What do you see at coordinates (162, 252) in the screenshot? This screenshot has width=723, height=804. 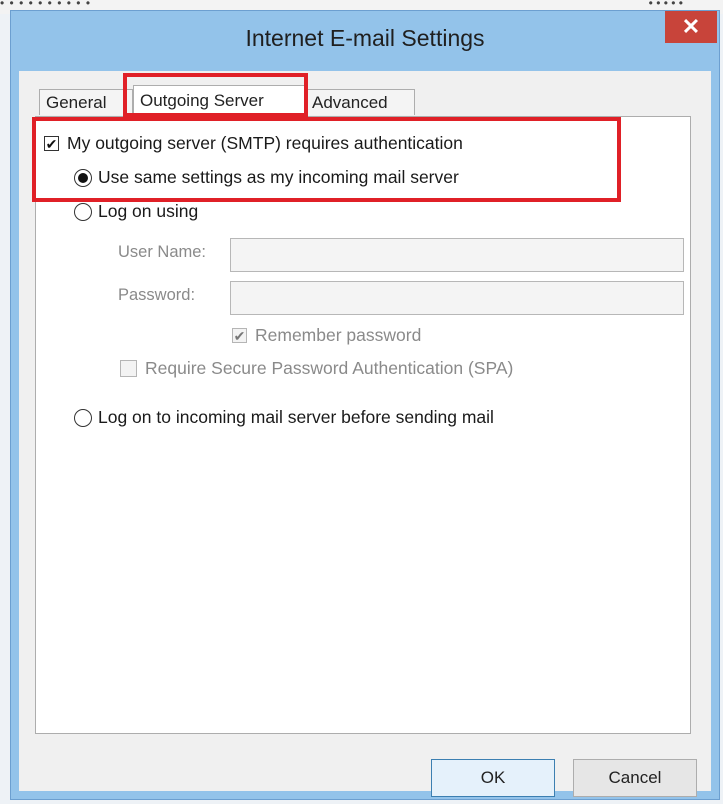 I see `user-name-label: User Name:` at bounding box center [162, 252].